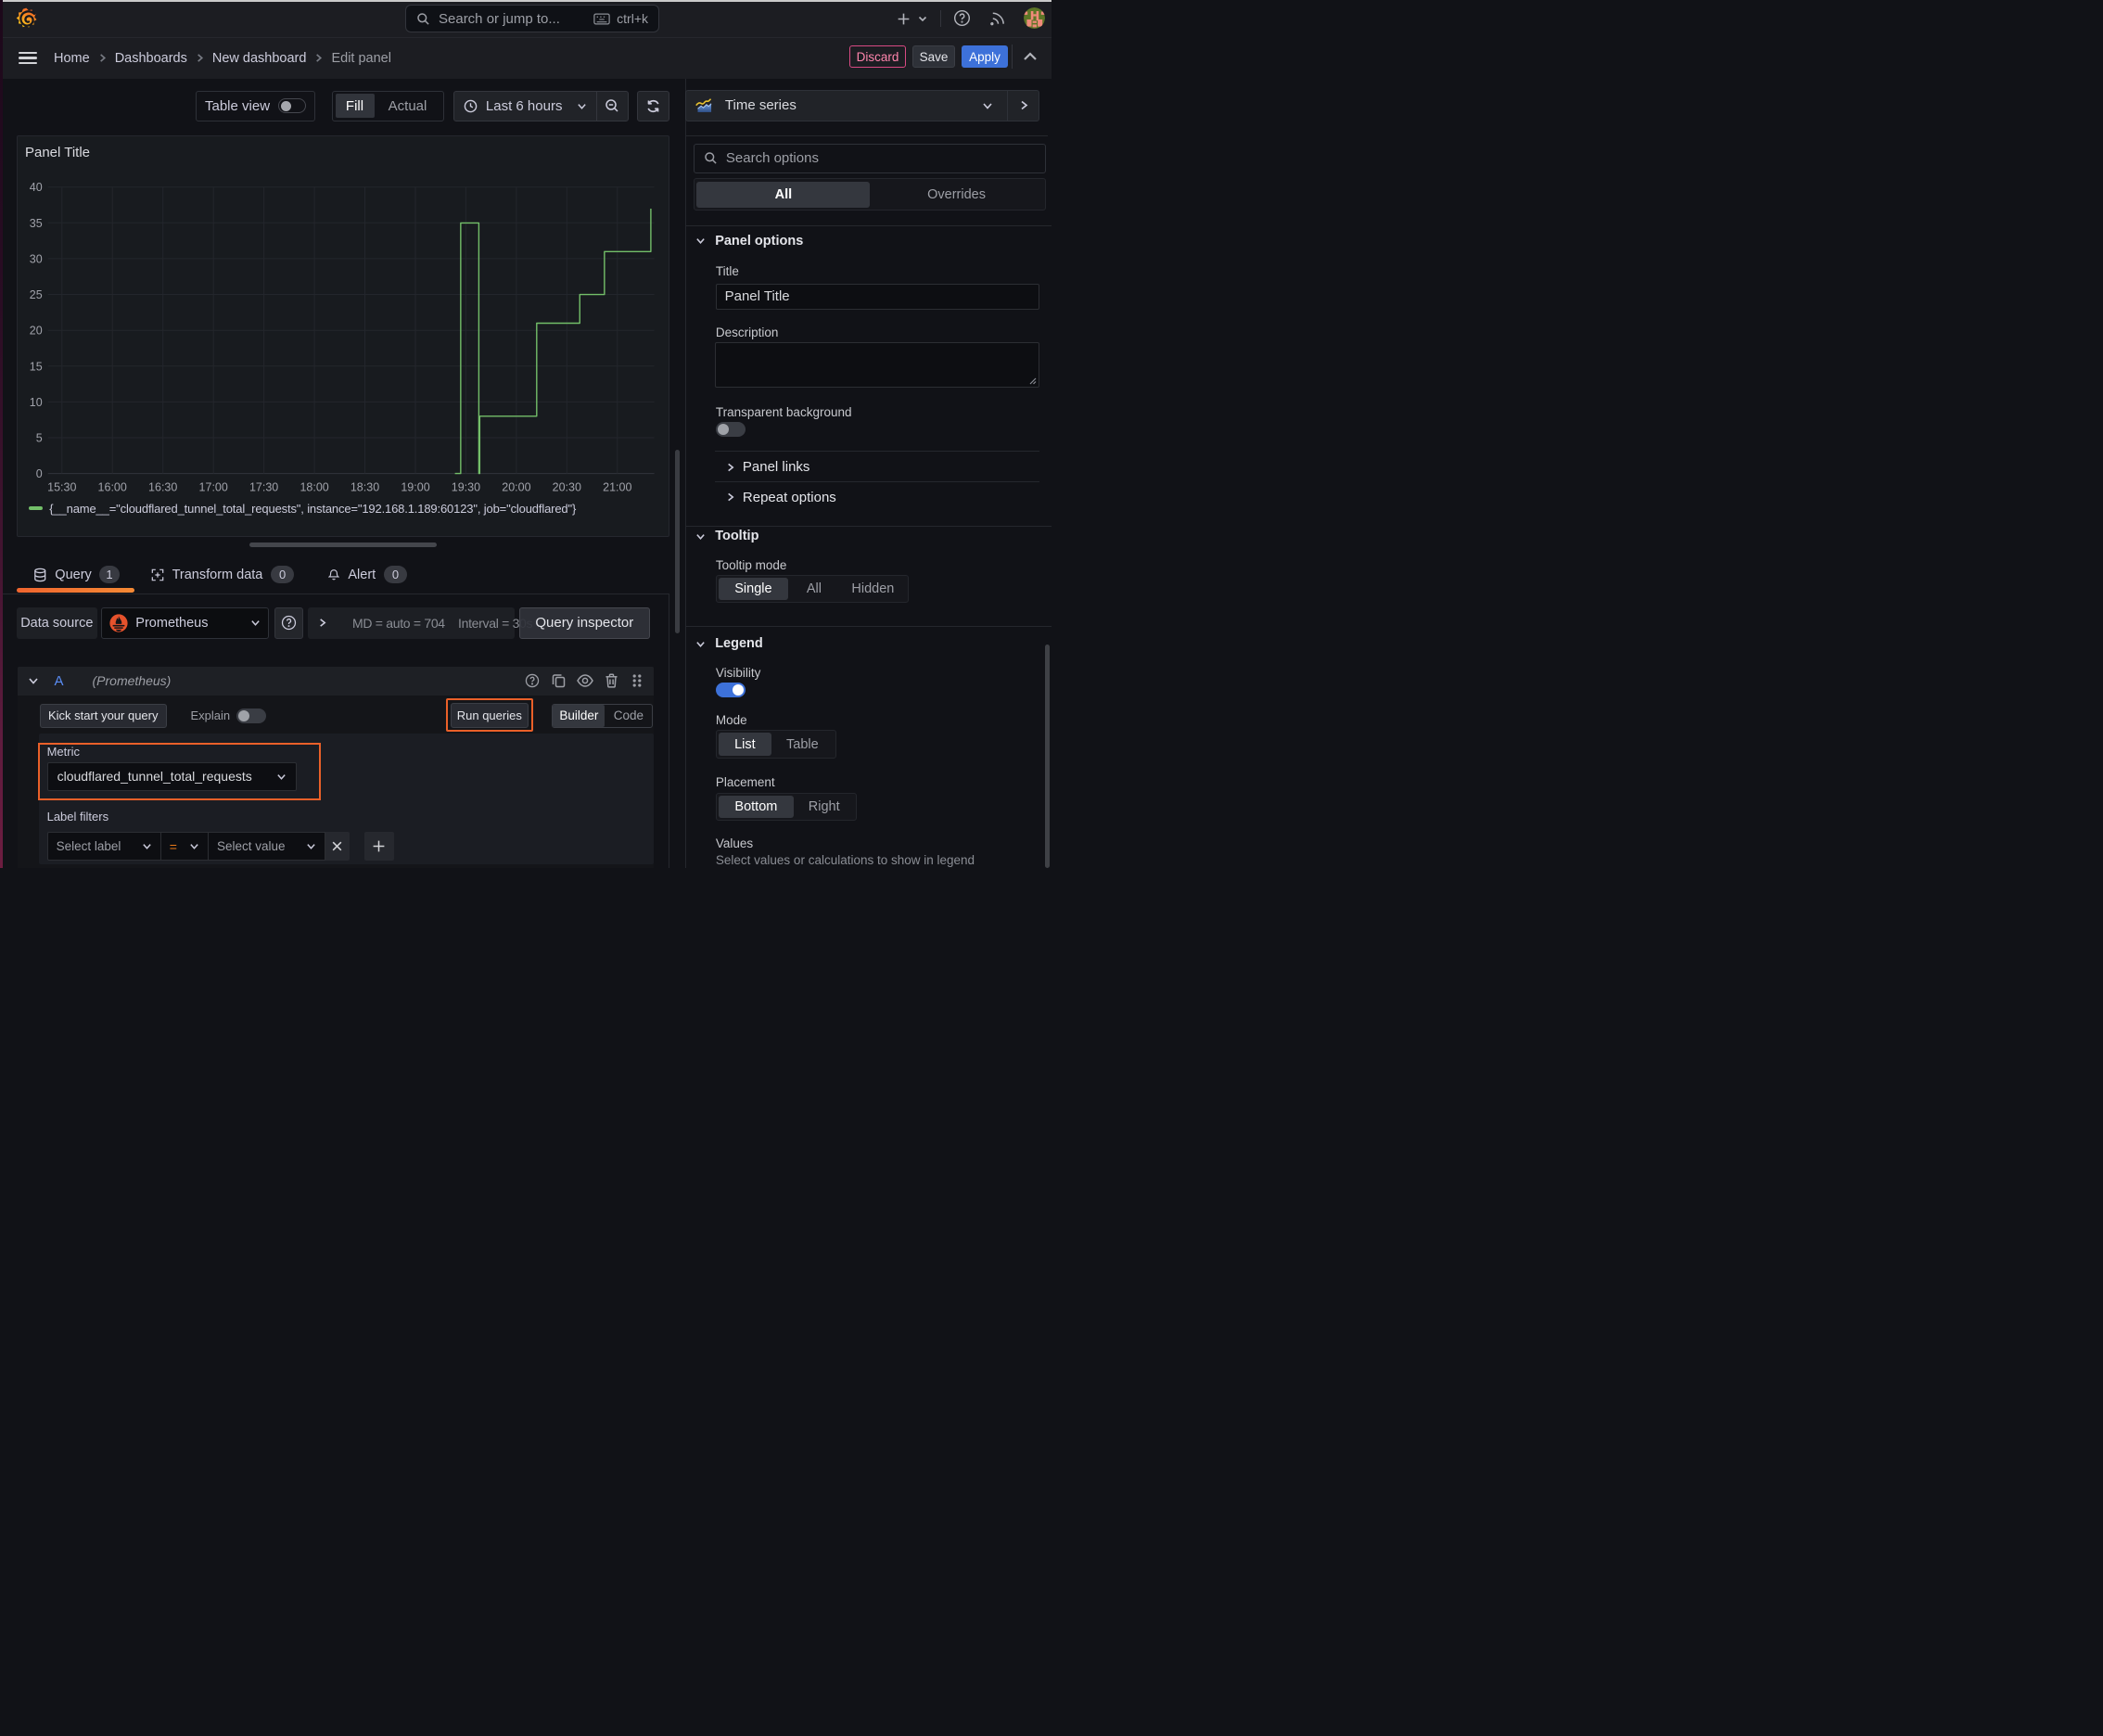  I want to click on svg-text: 19:00, so click(415, 487).